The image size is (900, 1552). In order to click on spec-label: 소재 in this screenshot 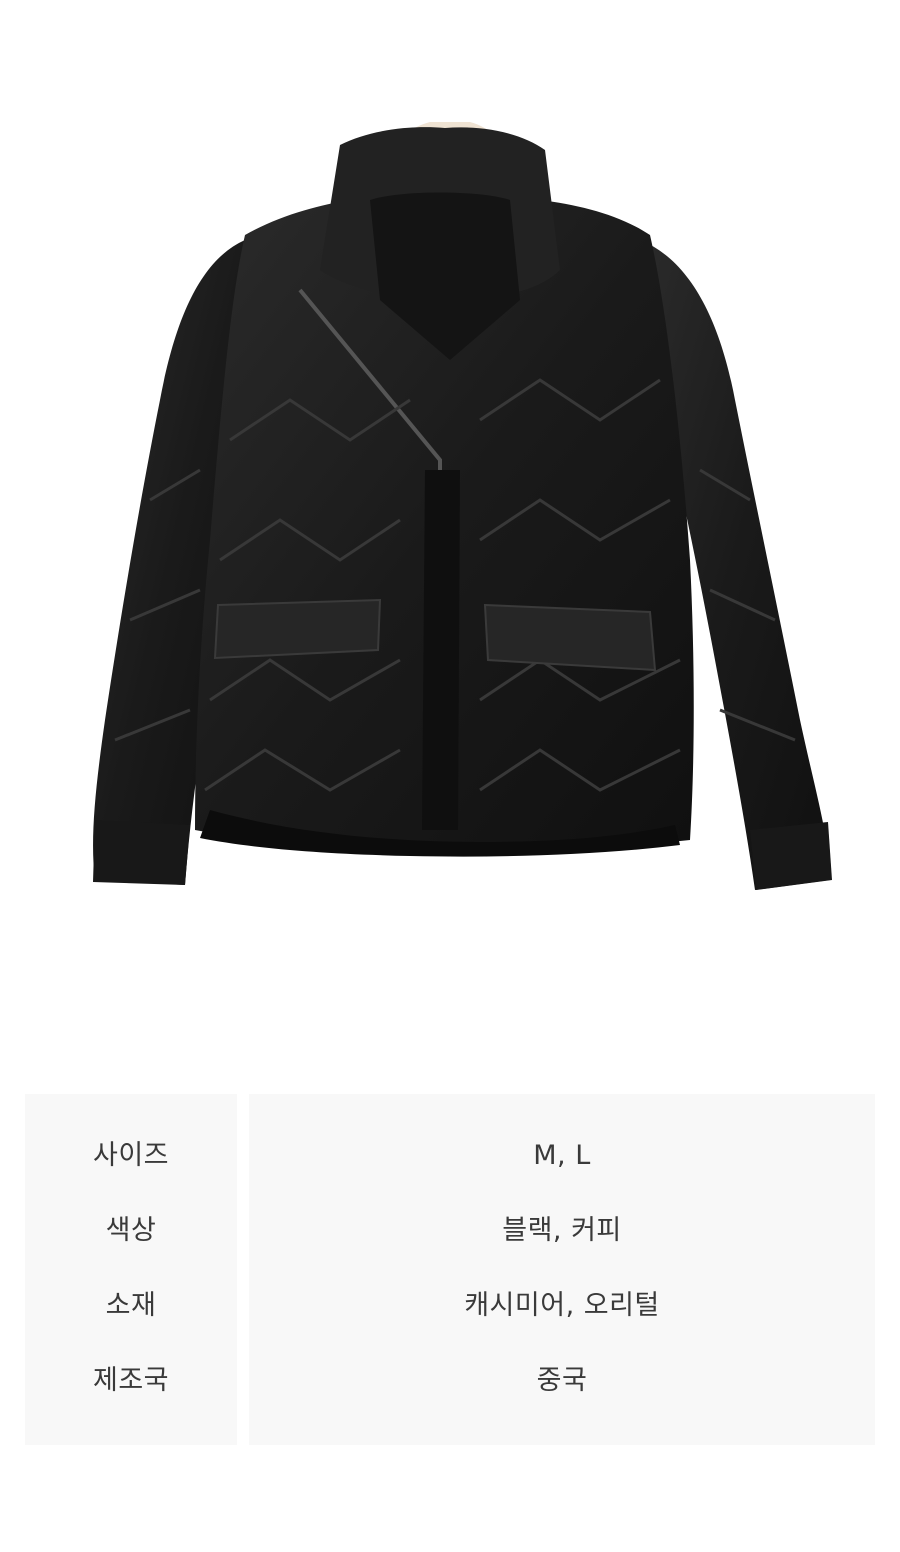, I will do `click(131, 1305)`.